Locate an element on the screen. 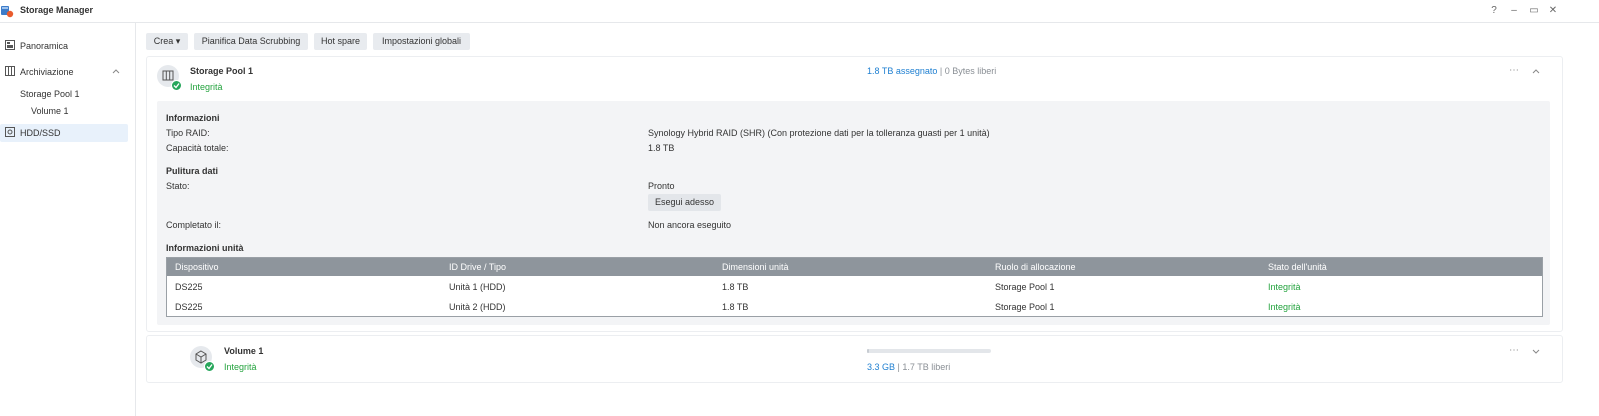 The image size is (1599, 416). cell-drive-id: Unità 1 (HDD) is located at coordinates (477, 287).